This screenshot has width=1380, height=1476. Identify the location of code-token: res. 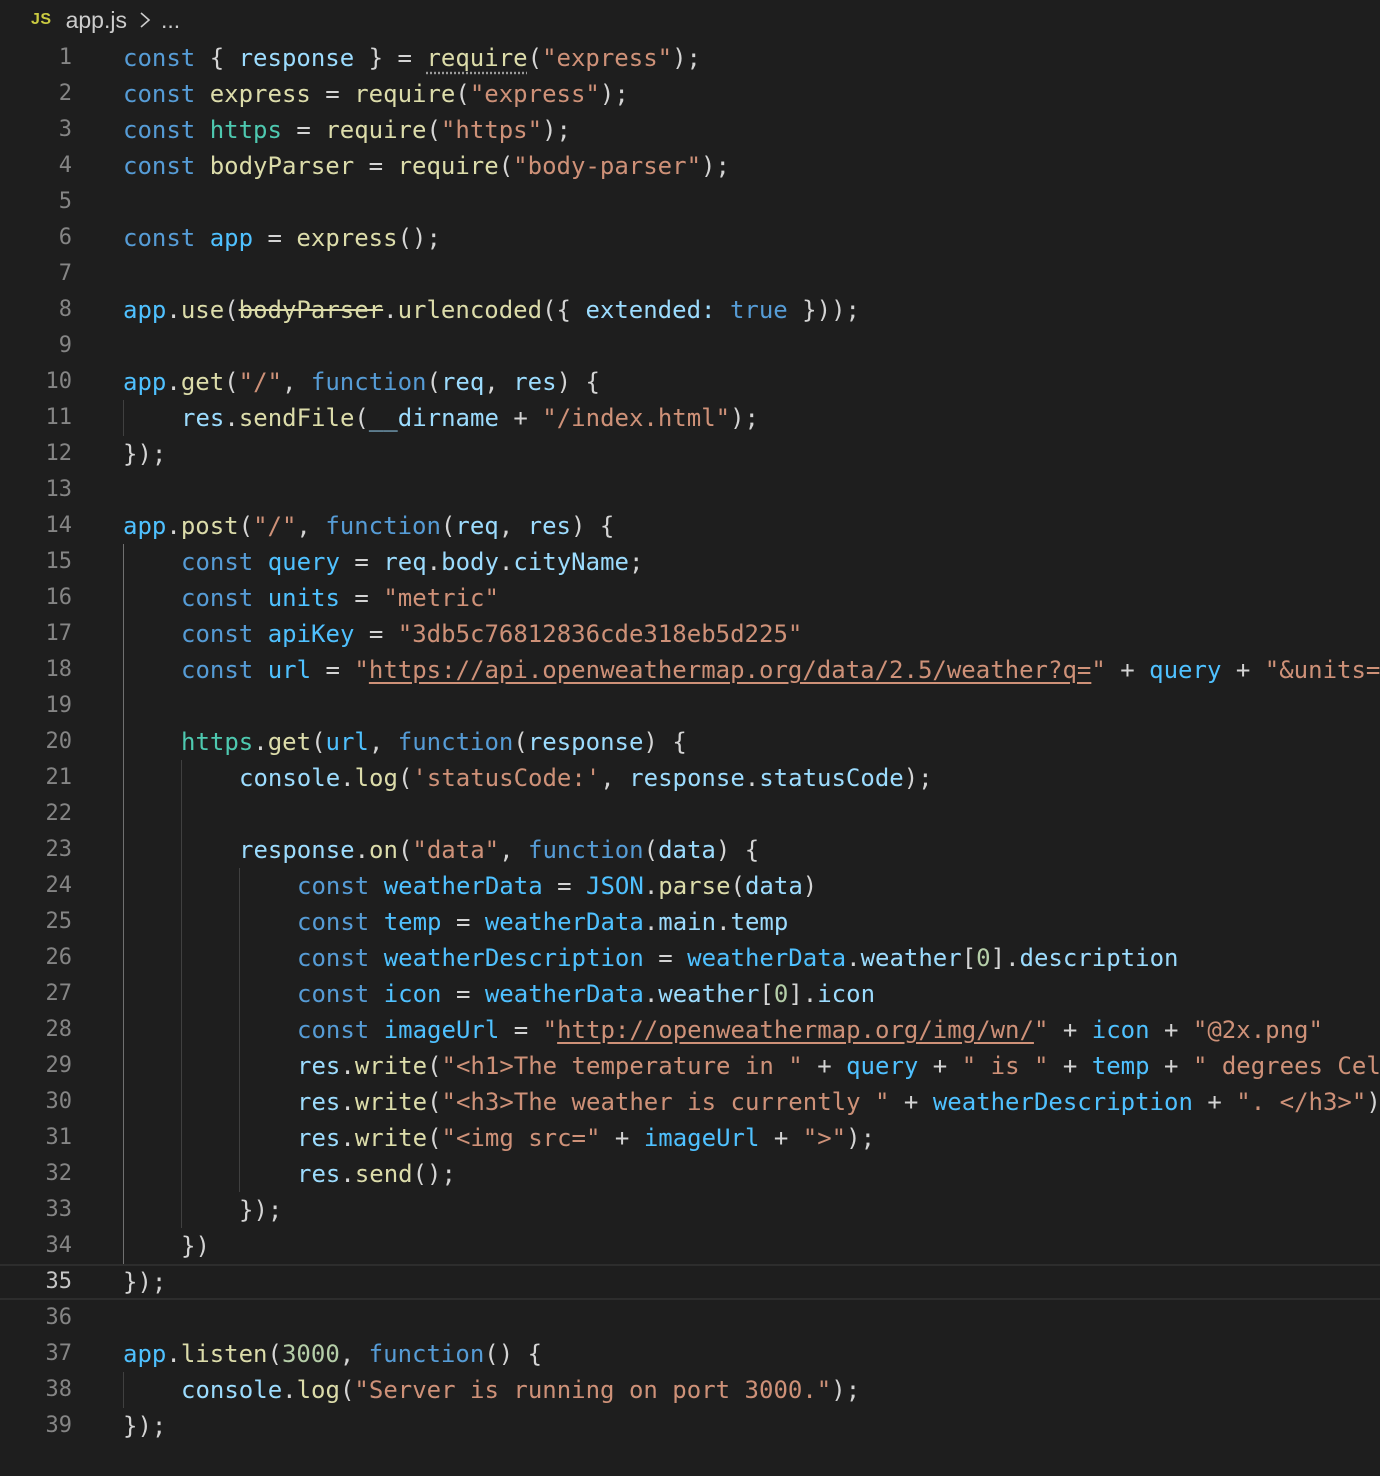
(549, 526).